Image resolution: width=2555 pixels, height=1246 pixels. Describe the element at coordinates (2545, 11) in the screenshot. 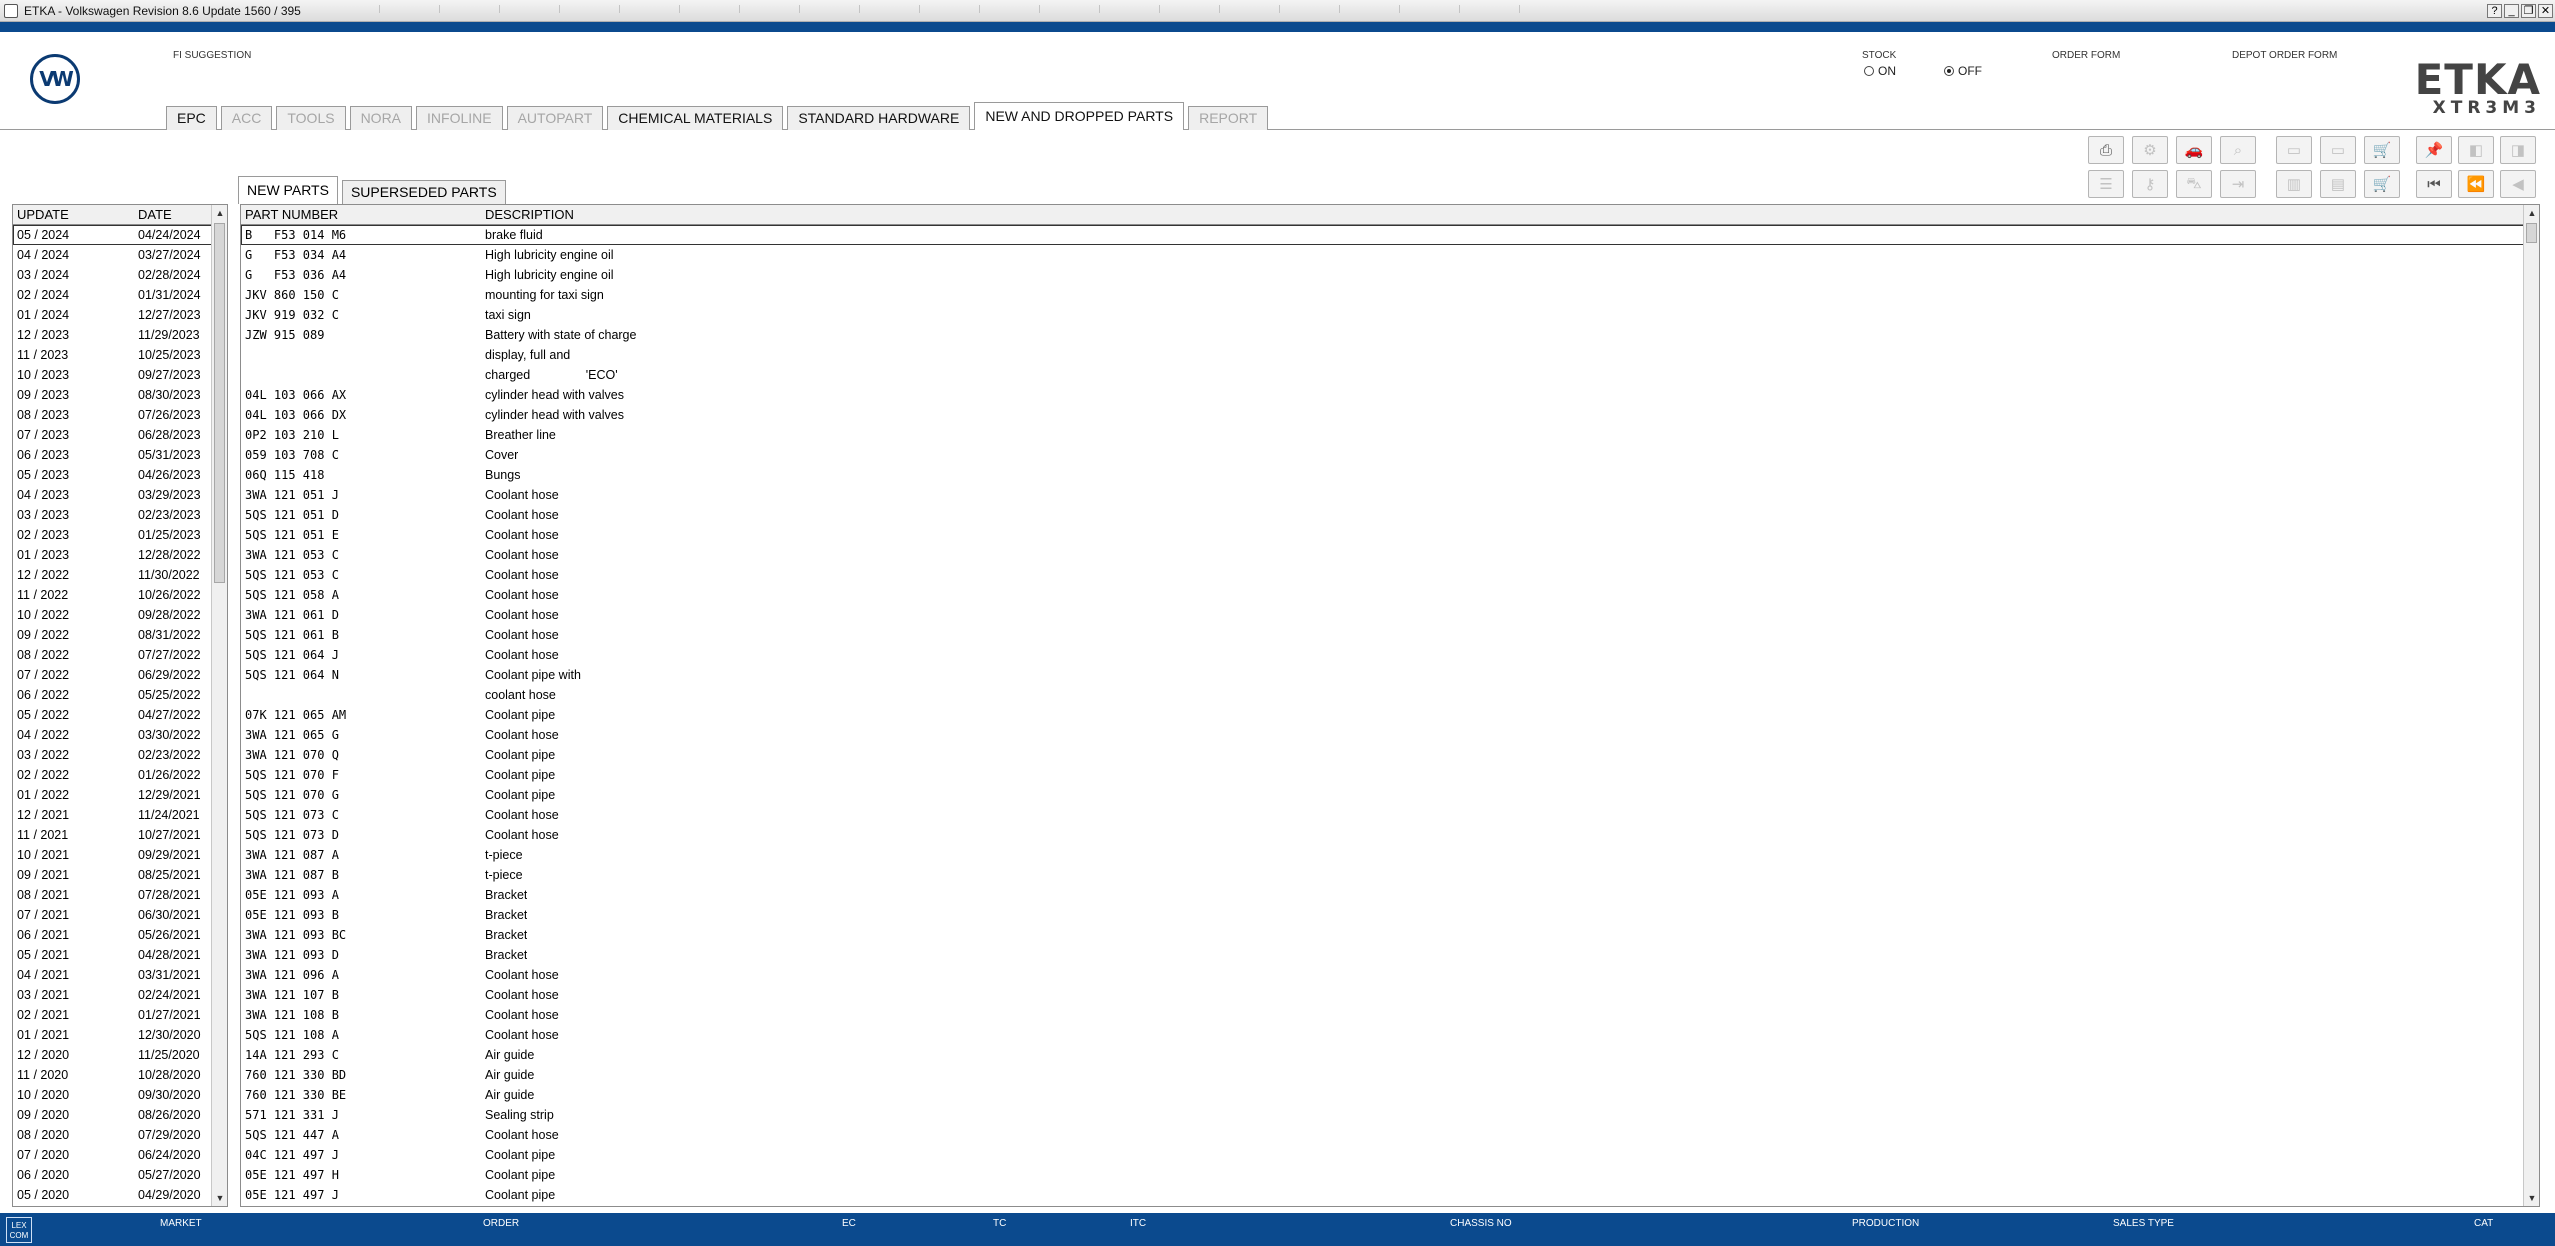

I see `close-button: ✕` at that location.